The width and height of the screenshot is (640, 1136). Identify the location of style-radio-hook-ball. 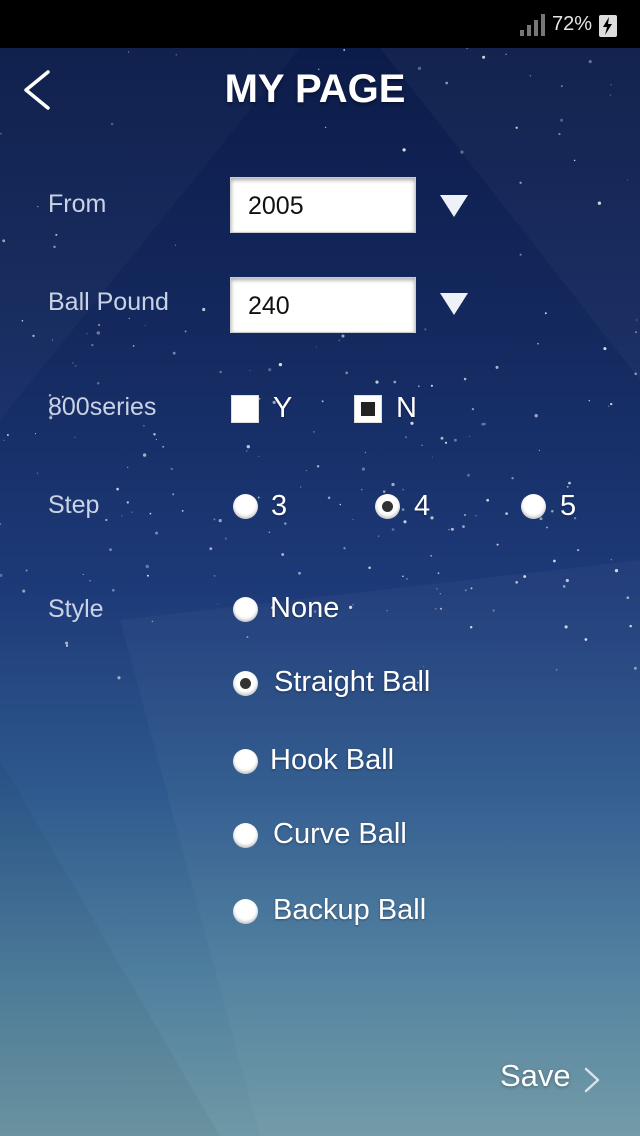
(245, 761).